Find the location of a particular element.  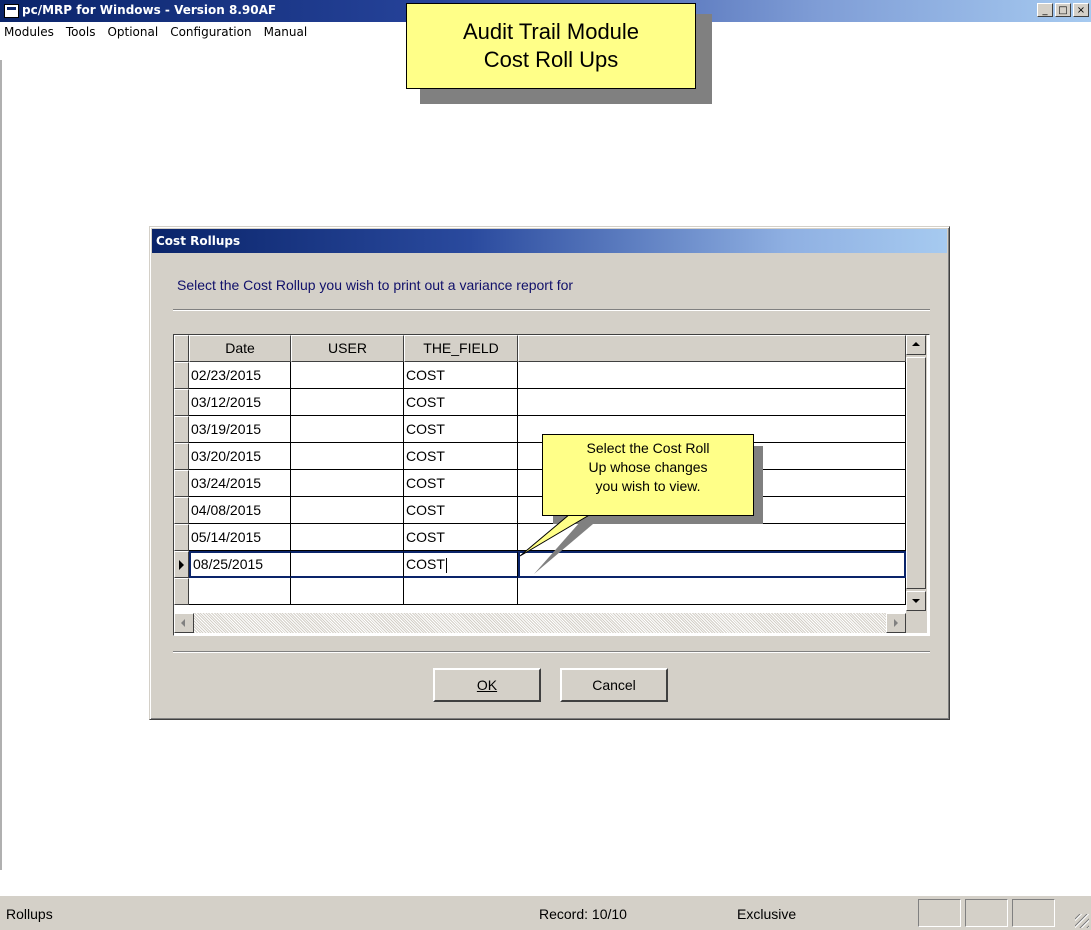

horizontal-scrollbar is located at coordinates (540, 623).